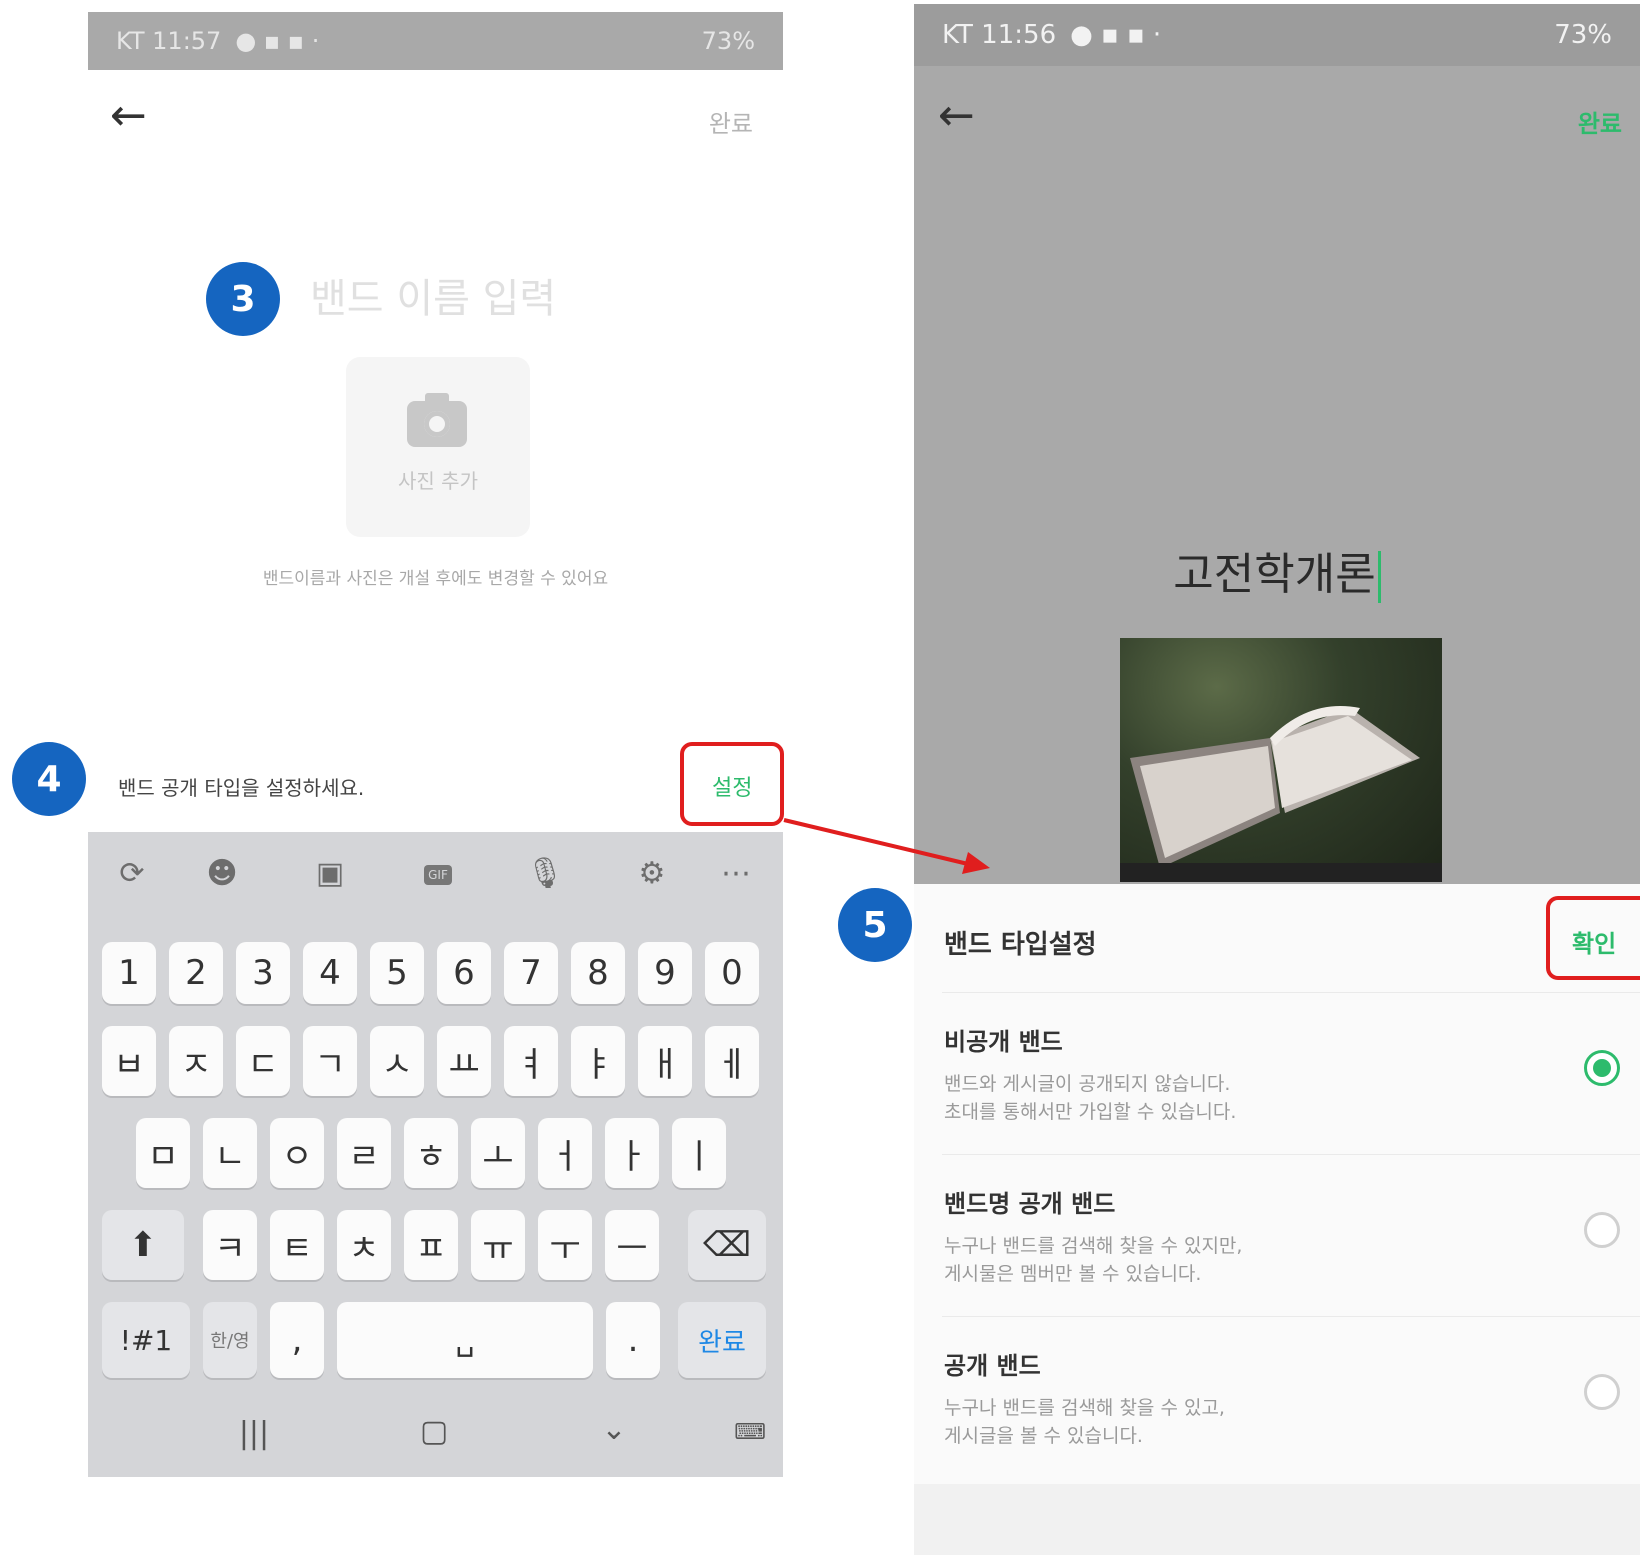  I want to click on annotation-arrow, so click(886, 846).